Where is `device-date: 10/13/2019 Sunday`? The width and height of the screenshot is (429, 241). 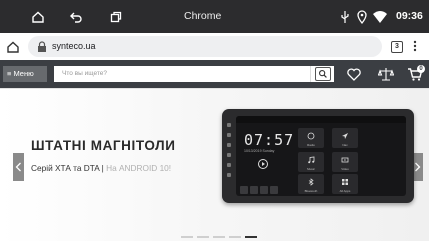 device-date: 10/13/2019 Sunday is located at coordinates (259, 151).